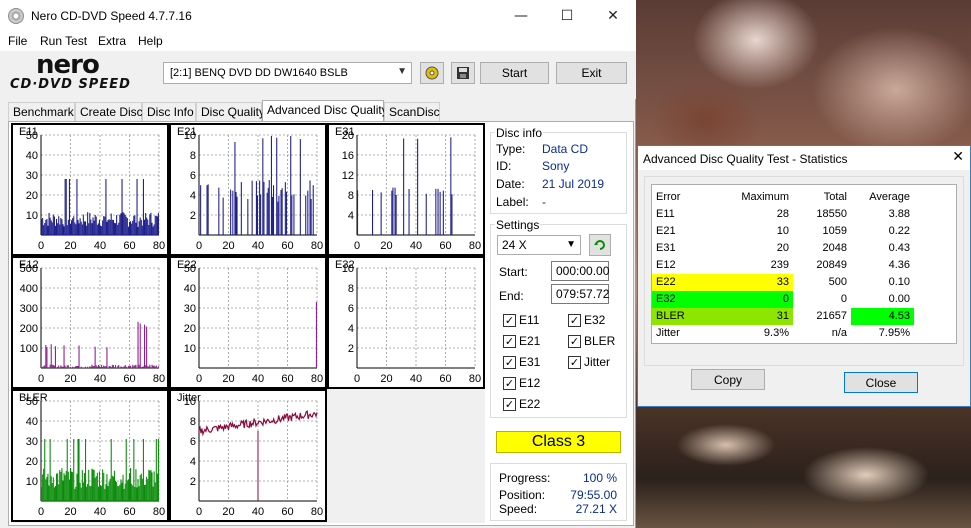  I want to click on chart-e31: E31 4 8 12 16 20 0 20 40 60 80, so click(406, 189).